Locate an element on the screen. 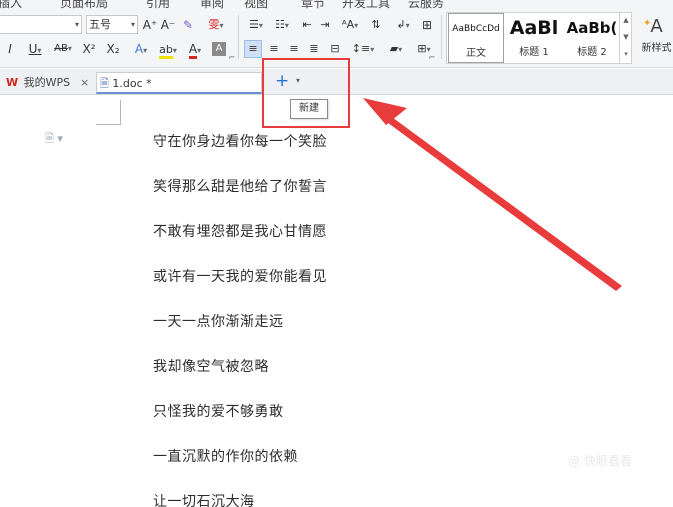 The height and width of the screenshot is (507, 673). text-line: 我却像空气被忽略 is located at coordinates (211, 367).